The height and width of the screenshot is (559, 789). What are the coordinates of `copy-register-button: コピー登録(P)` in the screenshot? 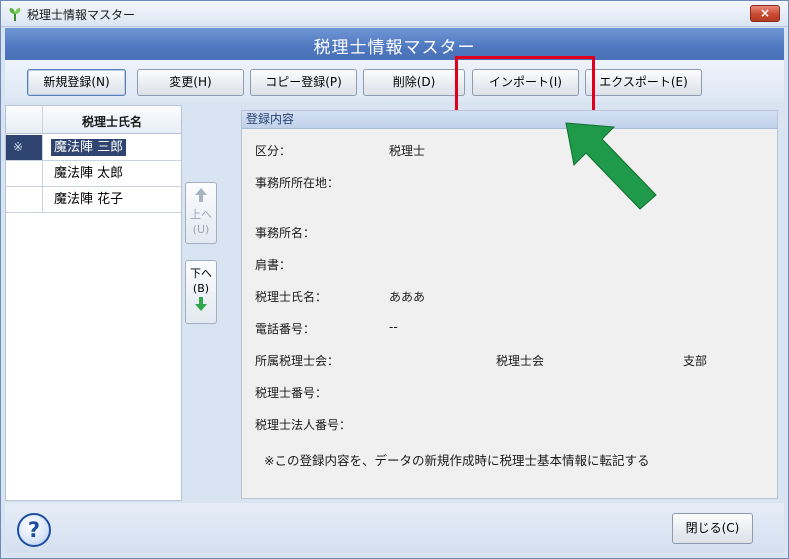 It's located at (303, 82).